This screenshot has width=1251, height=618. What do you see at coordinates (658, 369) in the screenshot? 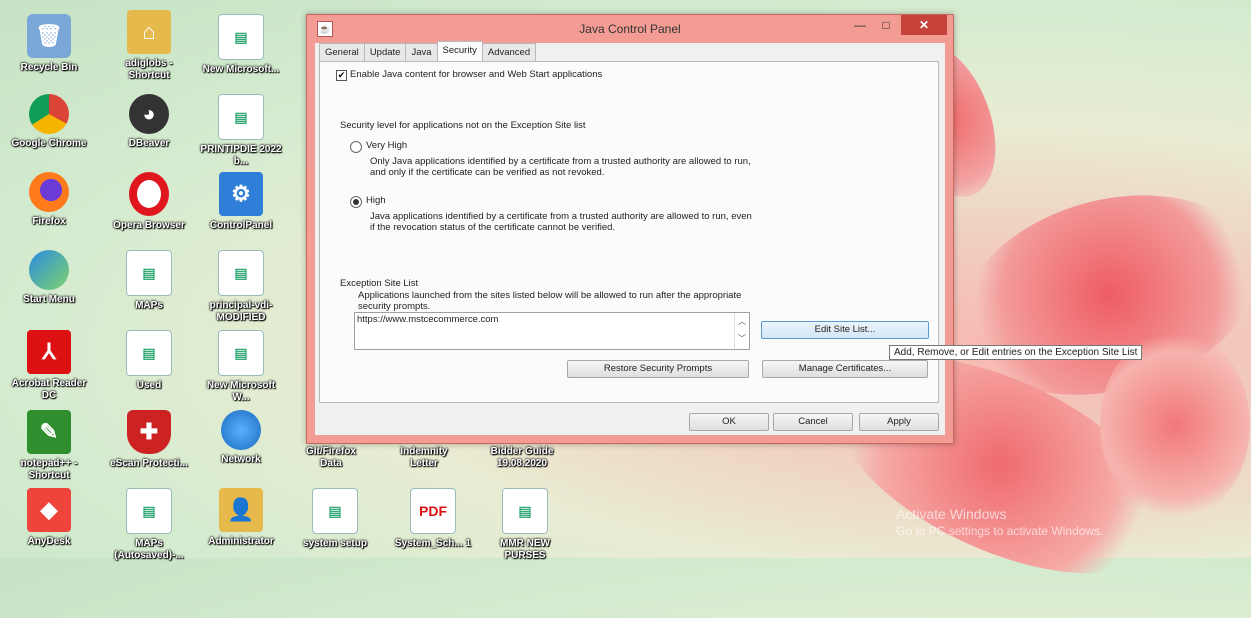
I see `restore-security-prompts-button: Restore Security Prompts` at bounding box center [658, 369].